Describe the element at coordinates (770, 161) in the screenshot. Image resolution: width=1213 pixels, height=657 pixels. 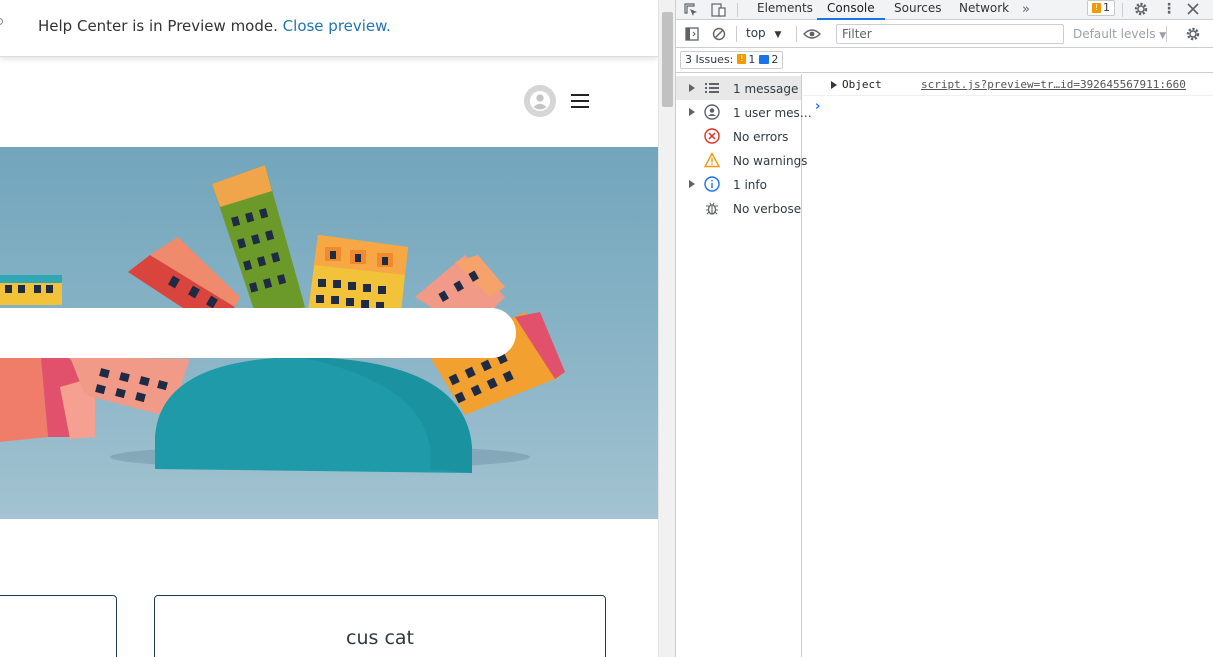
I see `sidebar-item-label: No warnings` at that location.